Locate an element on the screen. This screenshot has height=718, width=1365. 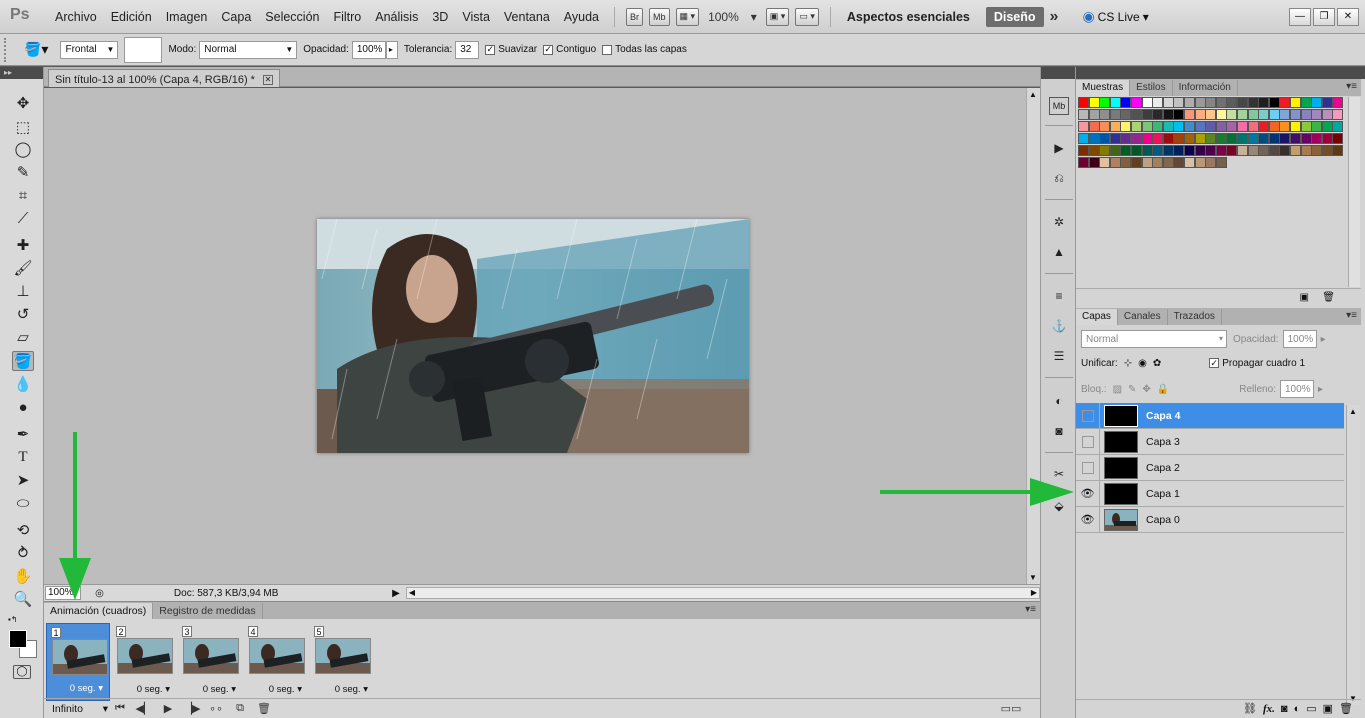
layer-name: Capa 2 is located at coordinates (1163, 468).